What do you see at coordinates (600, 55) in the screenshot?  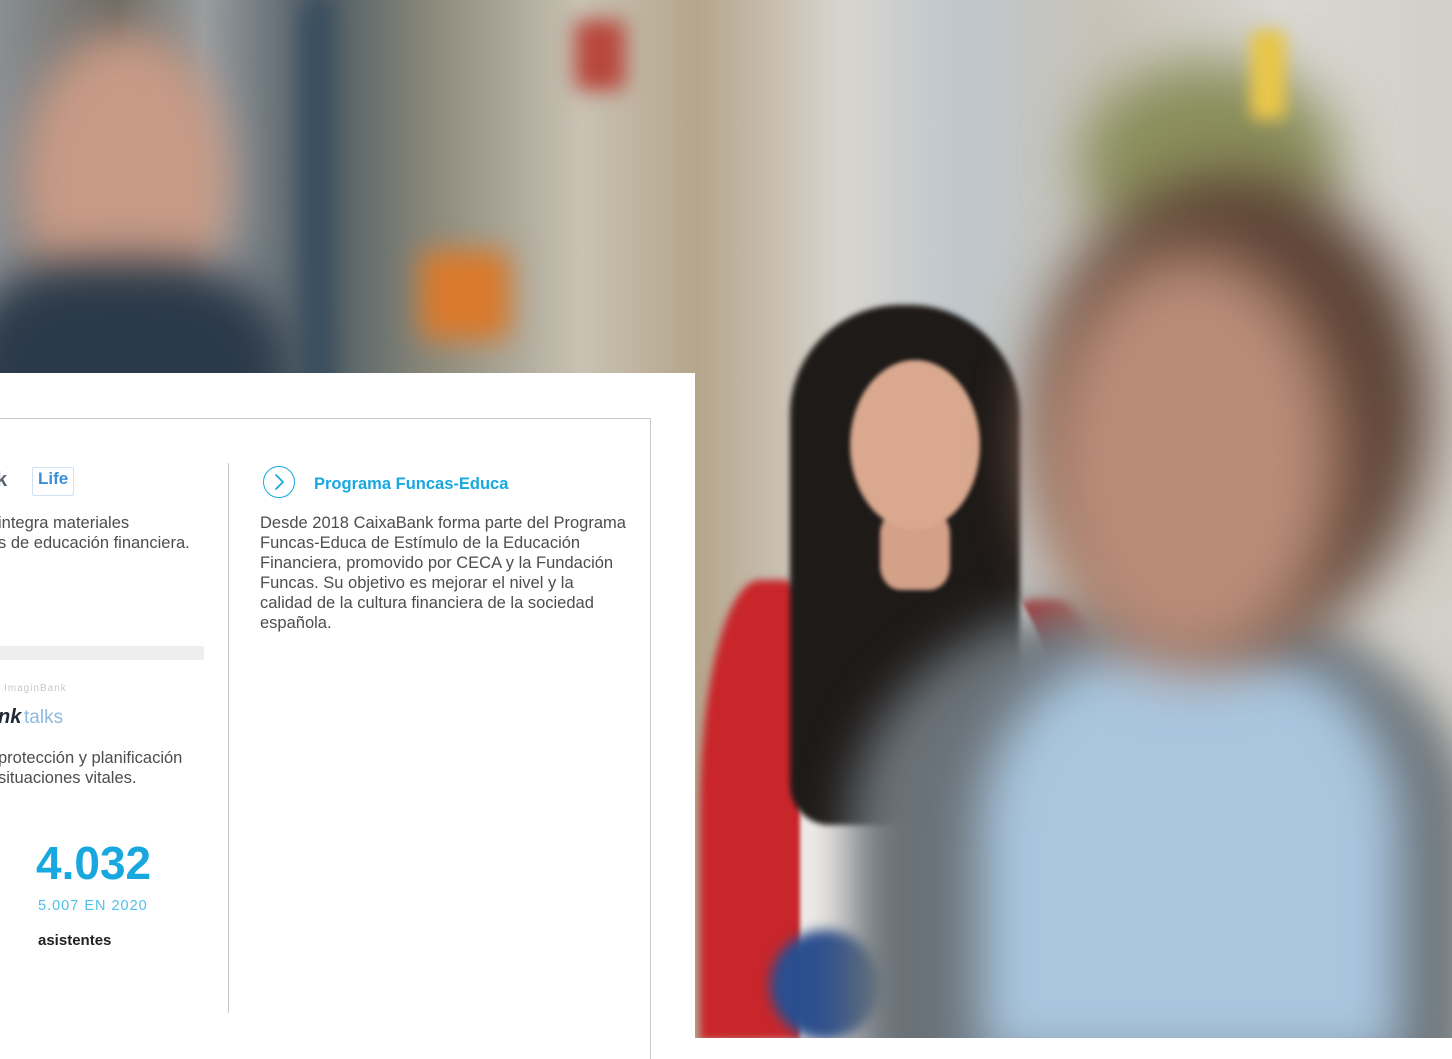 I see `photo-red-sign` at bounding box center [600, 55].